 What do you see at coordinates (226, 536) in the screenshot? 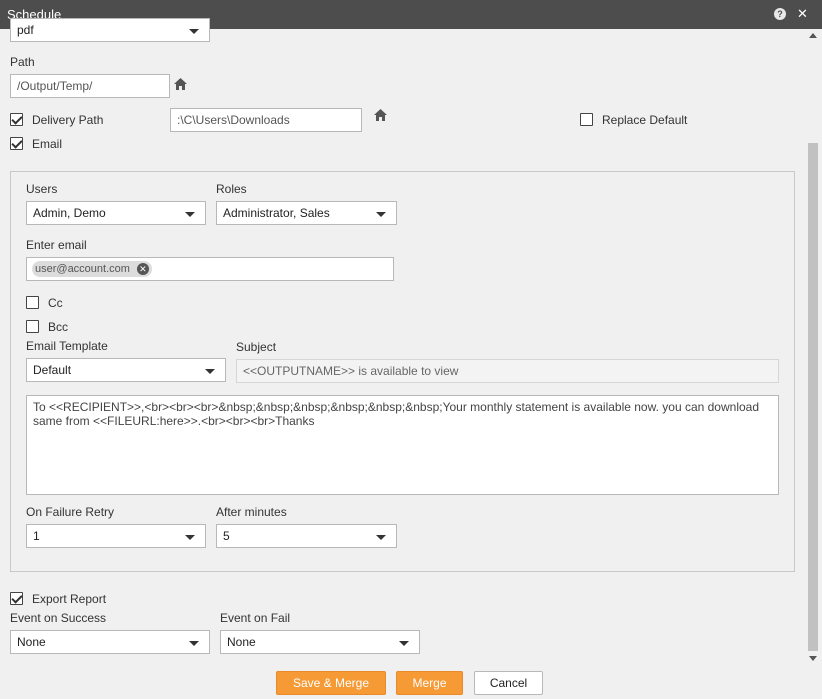
I see `after-minutes-value: 5` at bounding box center [226, 536].